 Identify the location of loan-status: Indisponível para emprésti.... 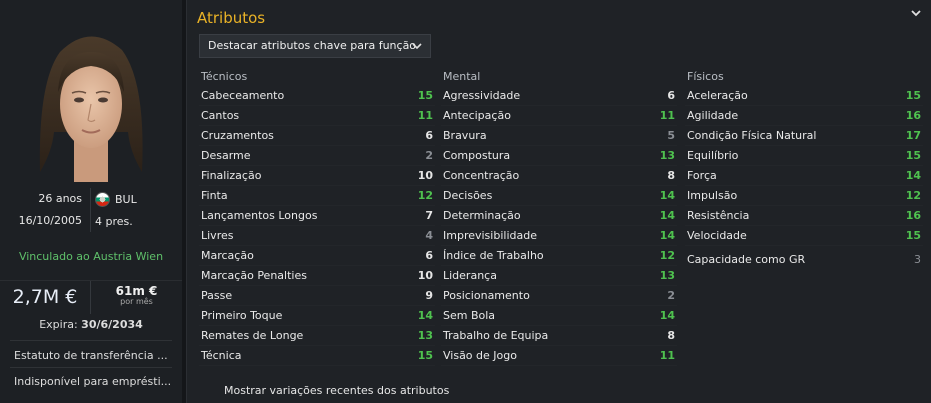
(93, 381).